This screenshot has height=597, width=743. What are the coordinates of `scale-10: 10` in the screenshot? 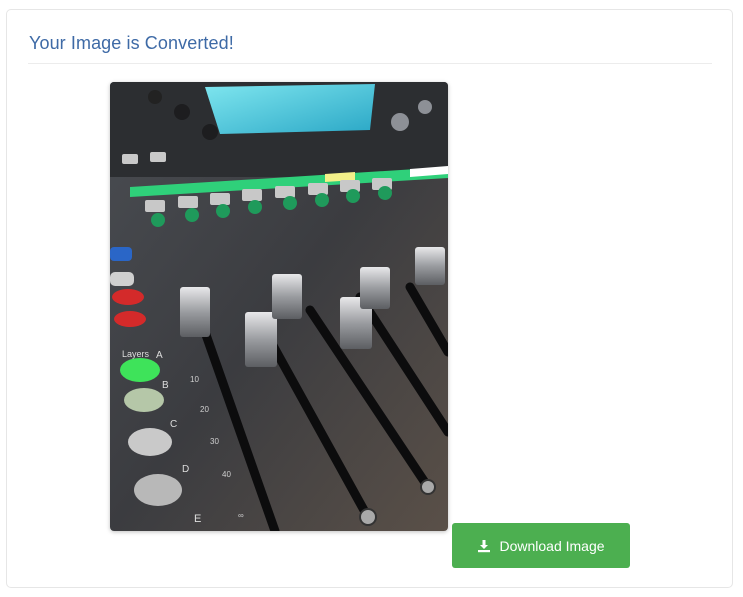 It's located at (194, 379).